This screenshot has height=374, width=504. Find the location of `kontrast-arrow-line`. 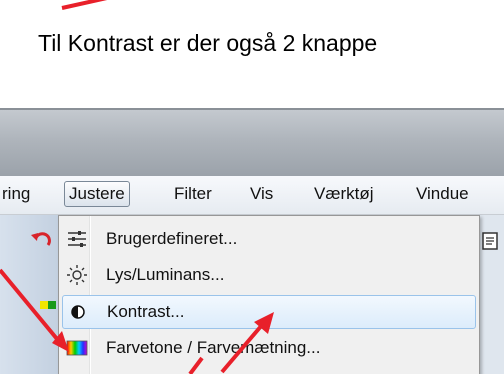

kontrast-arrow-line is located at coordinates (242, 348).